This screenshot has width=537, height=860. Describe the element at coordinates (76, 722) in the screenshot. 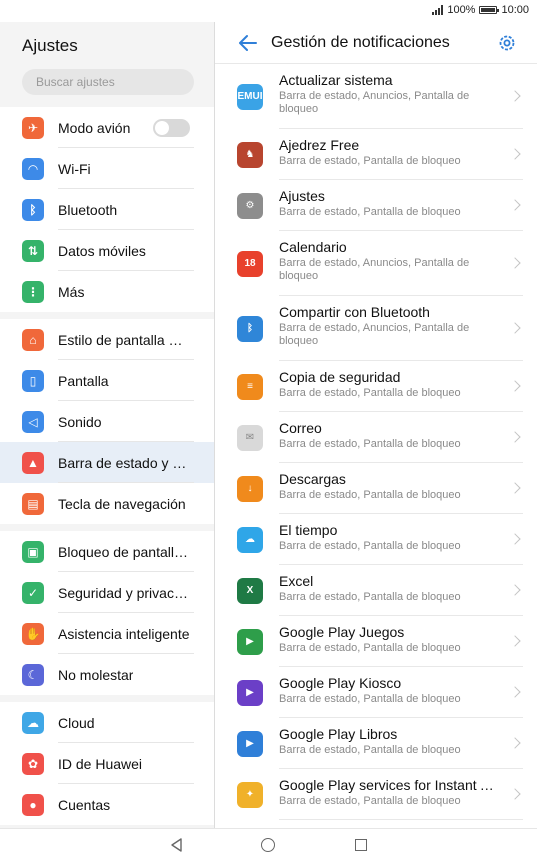

I see `settings-item-label: Cloud` at that location.